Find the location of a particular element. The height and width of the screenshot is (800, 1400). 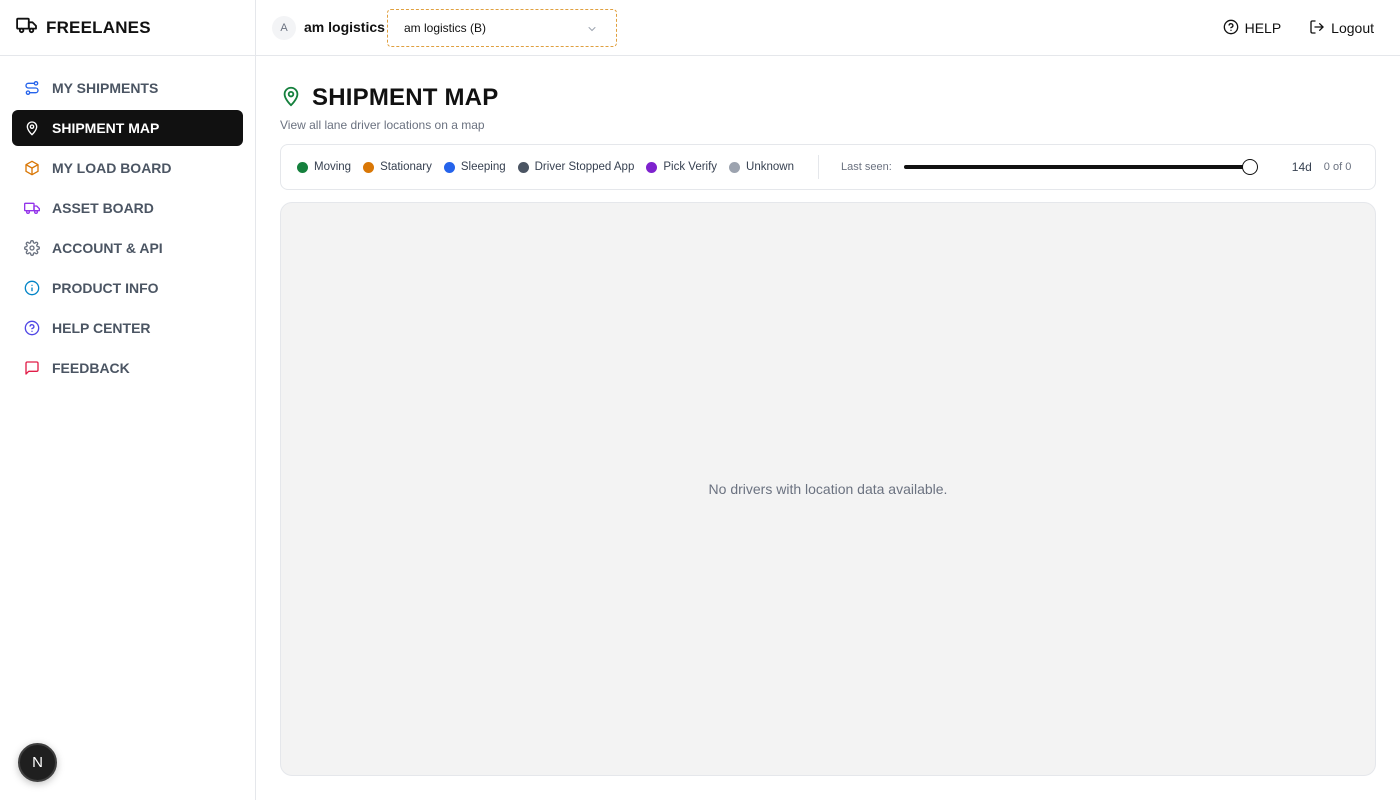

page-title-row: SHIPMENT MAP is located at coordinates (389, 98).